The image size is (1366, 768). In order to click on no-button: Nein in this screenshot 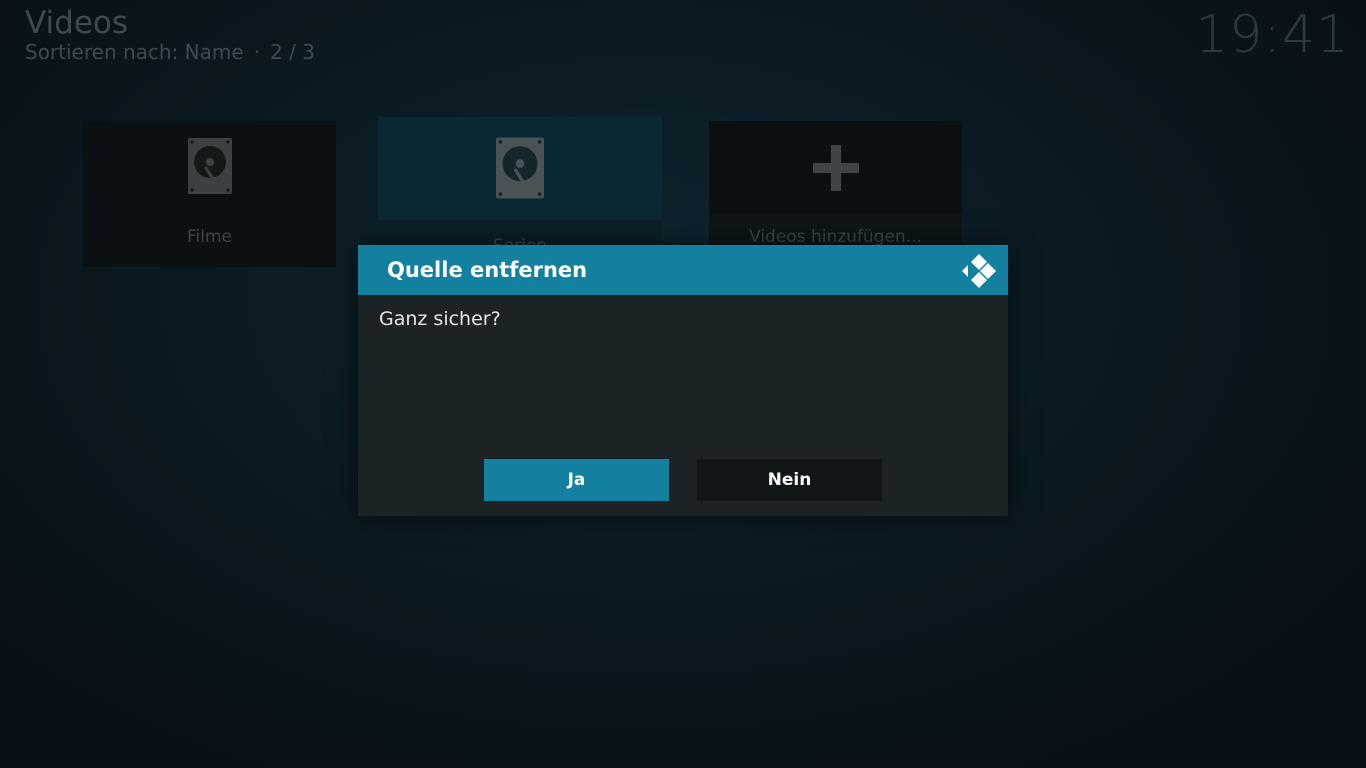, I will do `click(789, 480)`.